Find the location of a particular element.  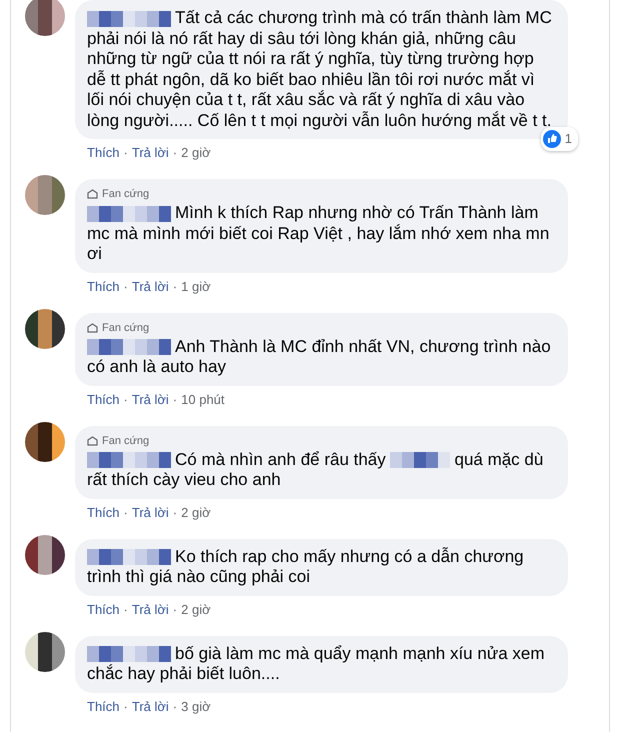

reaction-count: 1 is located at coordinates (559, 138).